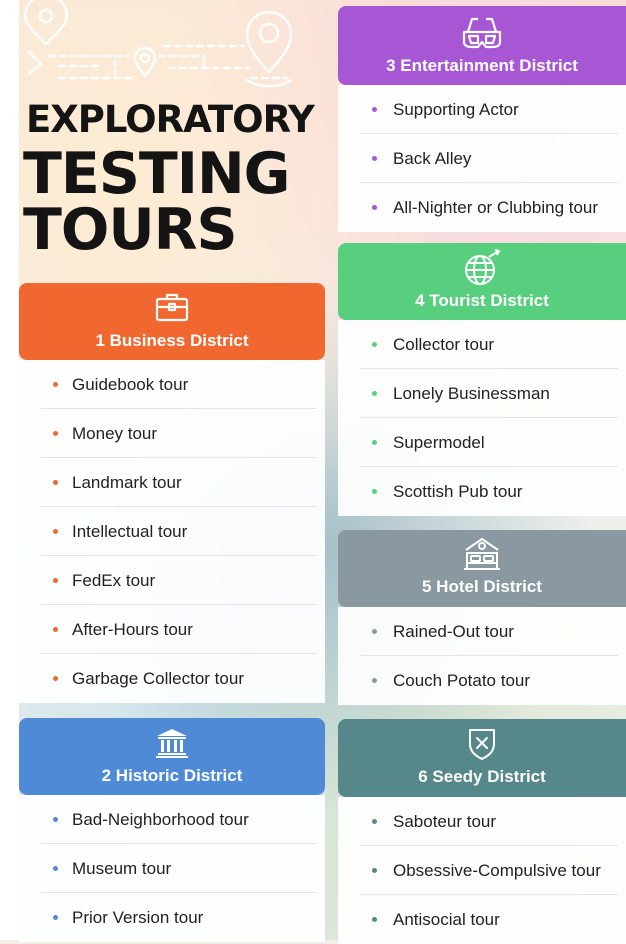 This screenshot has height=944, width=626. What do you see at coordinates (9, 470) in the screenshot?
I see `left-margin` at bounding box center [9, 470].